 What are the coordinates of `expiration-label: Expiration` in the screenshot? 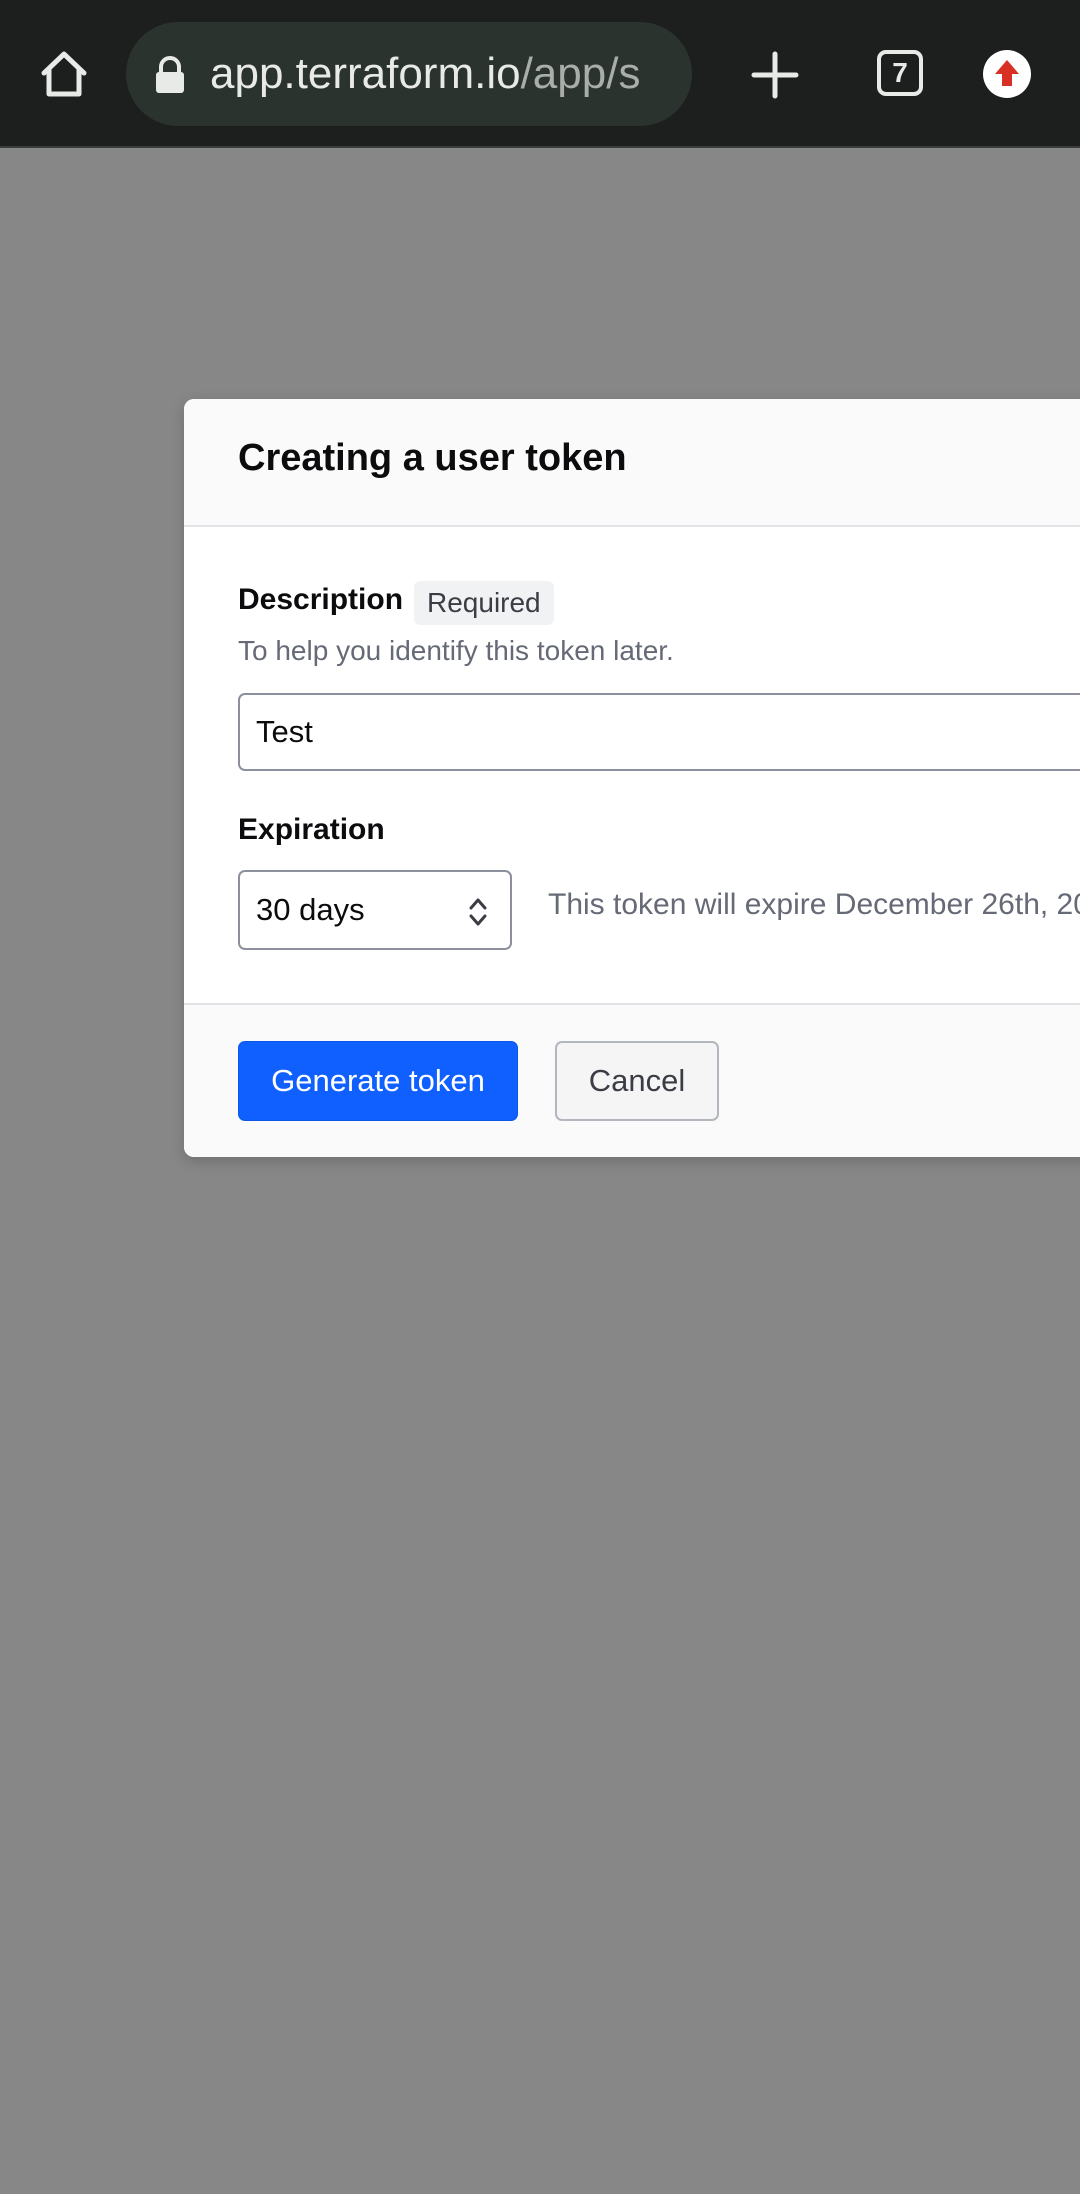 It's located at (311, 829).